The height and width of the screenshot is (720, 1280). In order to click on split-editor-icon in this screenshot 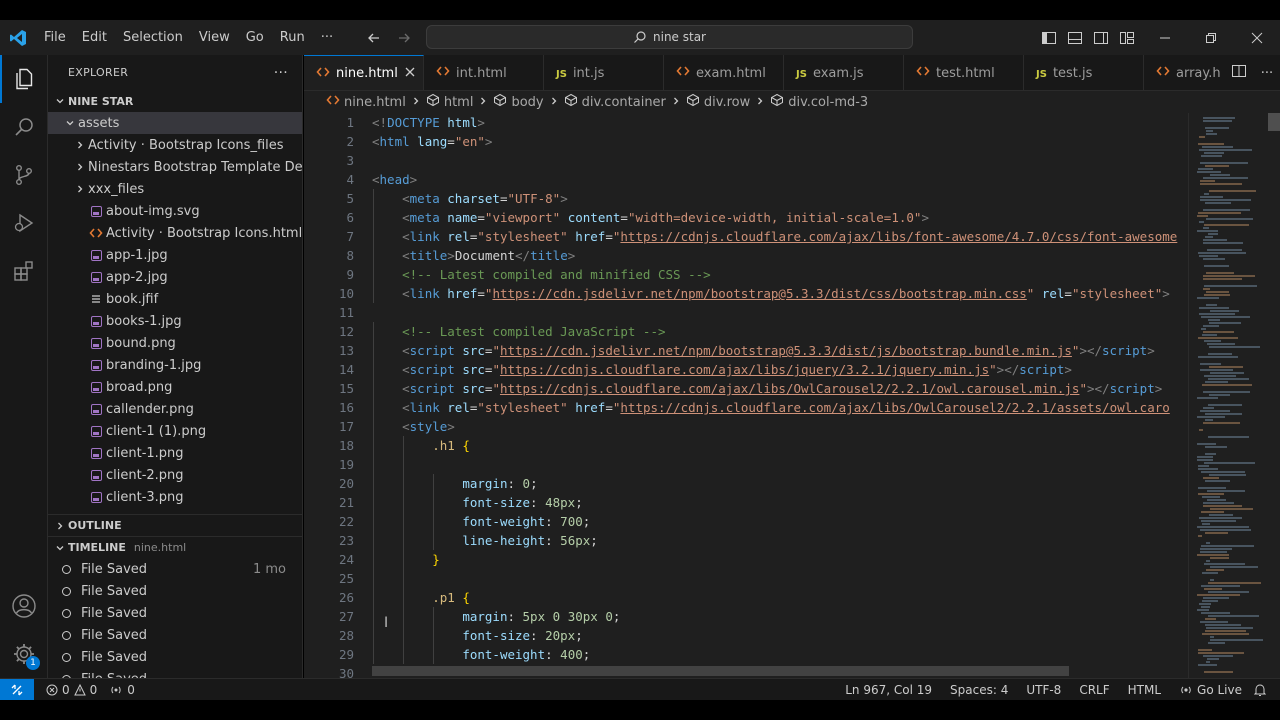, I will do `click(1239, 73)`.